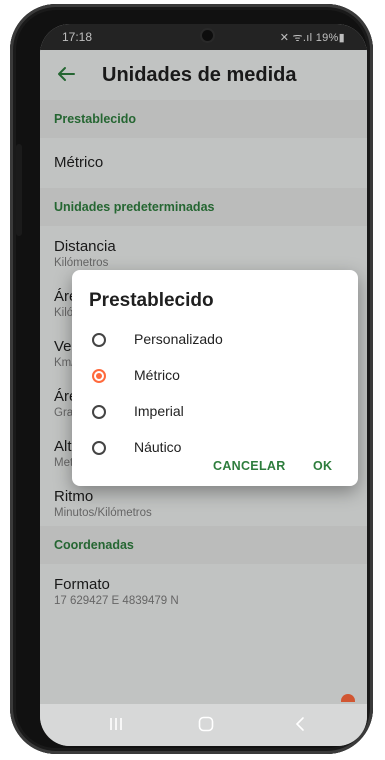 The width and height of the screenshot is (385, 760). I want to click on recent-apps-icon, so click(116, 726).